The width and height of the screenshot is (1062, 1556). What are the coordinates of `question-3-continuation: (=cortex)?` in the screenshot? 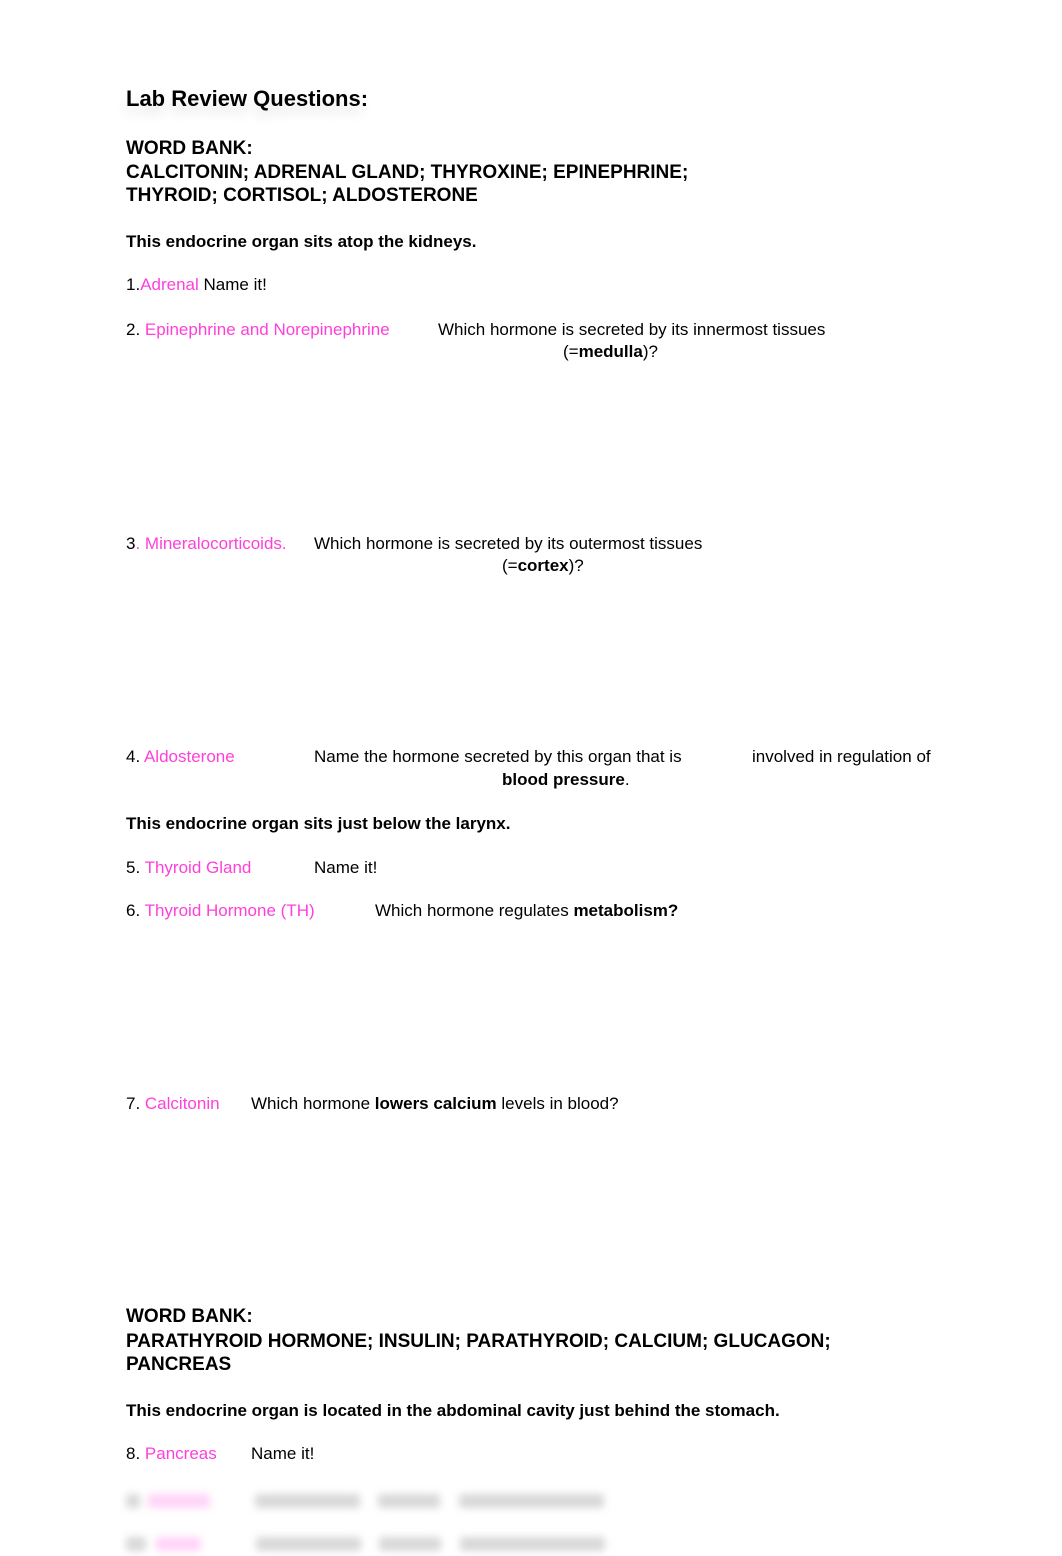 It's located at (543, 566).